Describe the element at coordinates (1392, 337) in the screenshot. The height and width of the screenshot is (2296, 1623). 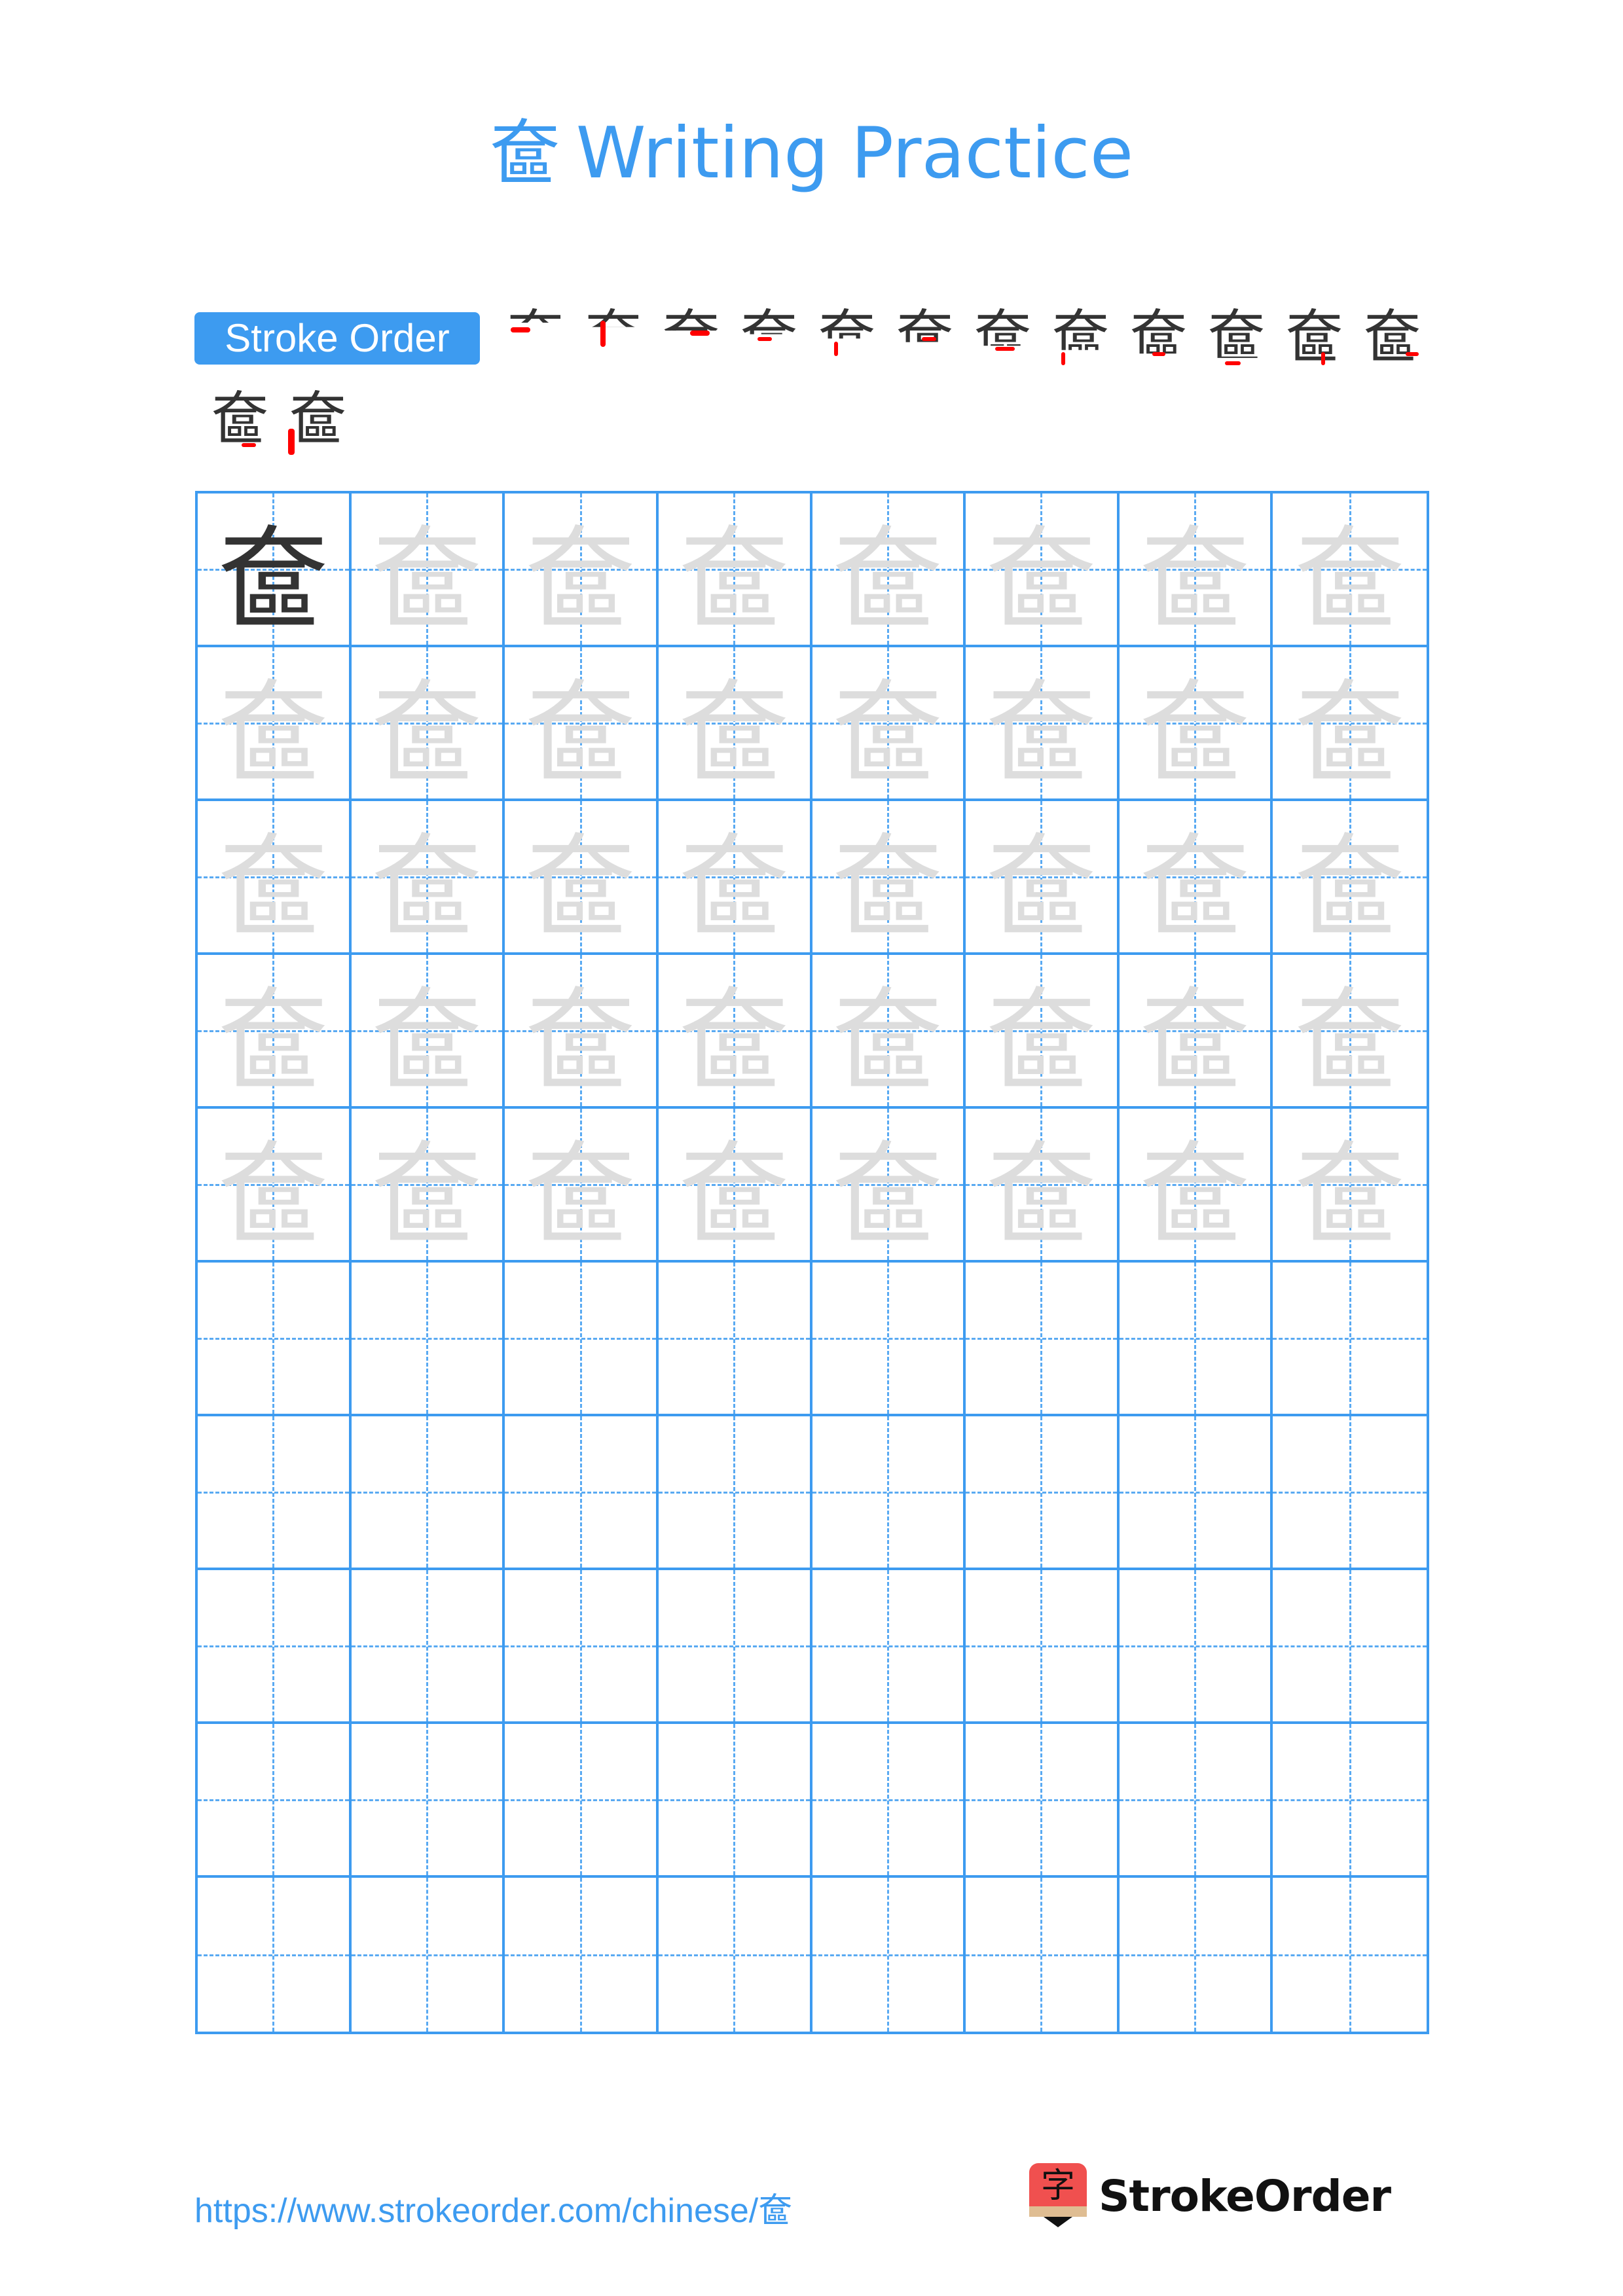
I see `stroke-step-12: 奩` at that location.